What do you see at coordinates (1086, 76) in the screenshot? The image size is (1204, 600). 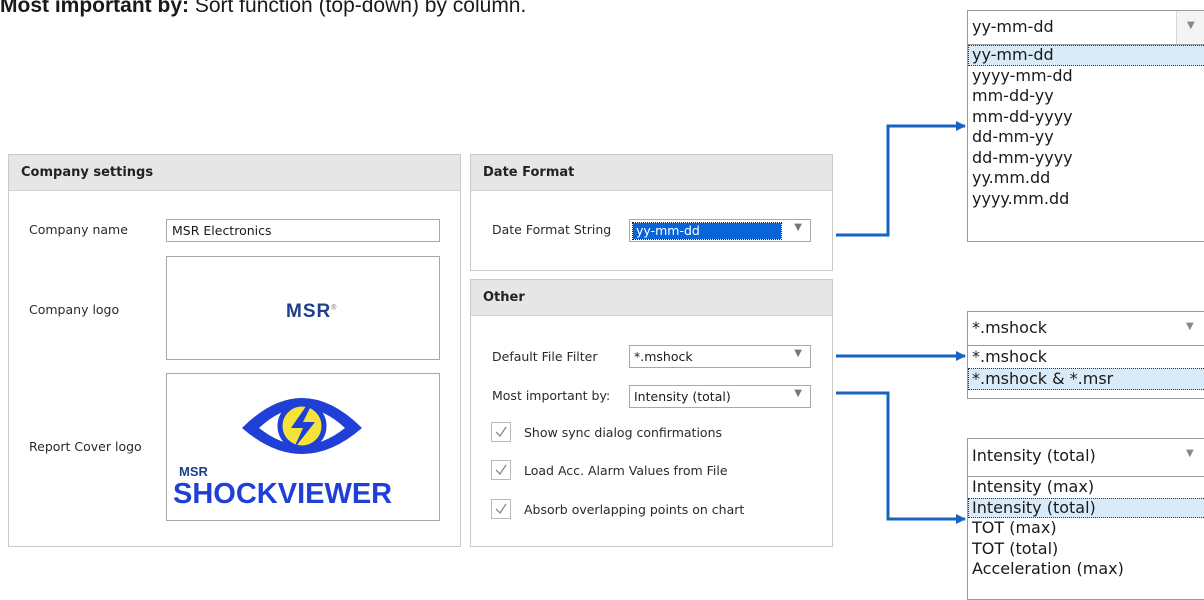 I see `date-option: yyyy-mm-dd` at bounding box center [1086, 76].